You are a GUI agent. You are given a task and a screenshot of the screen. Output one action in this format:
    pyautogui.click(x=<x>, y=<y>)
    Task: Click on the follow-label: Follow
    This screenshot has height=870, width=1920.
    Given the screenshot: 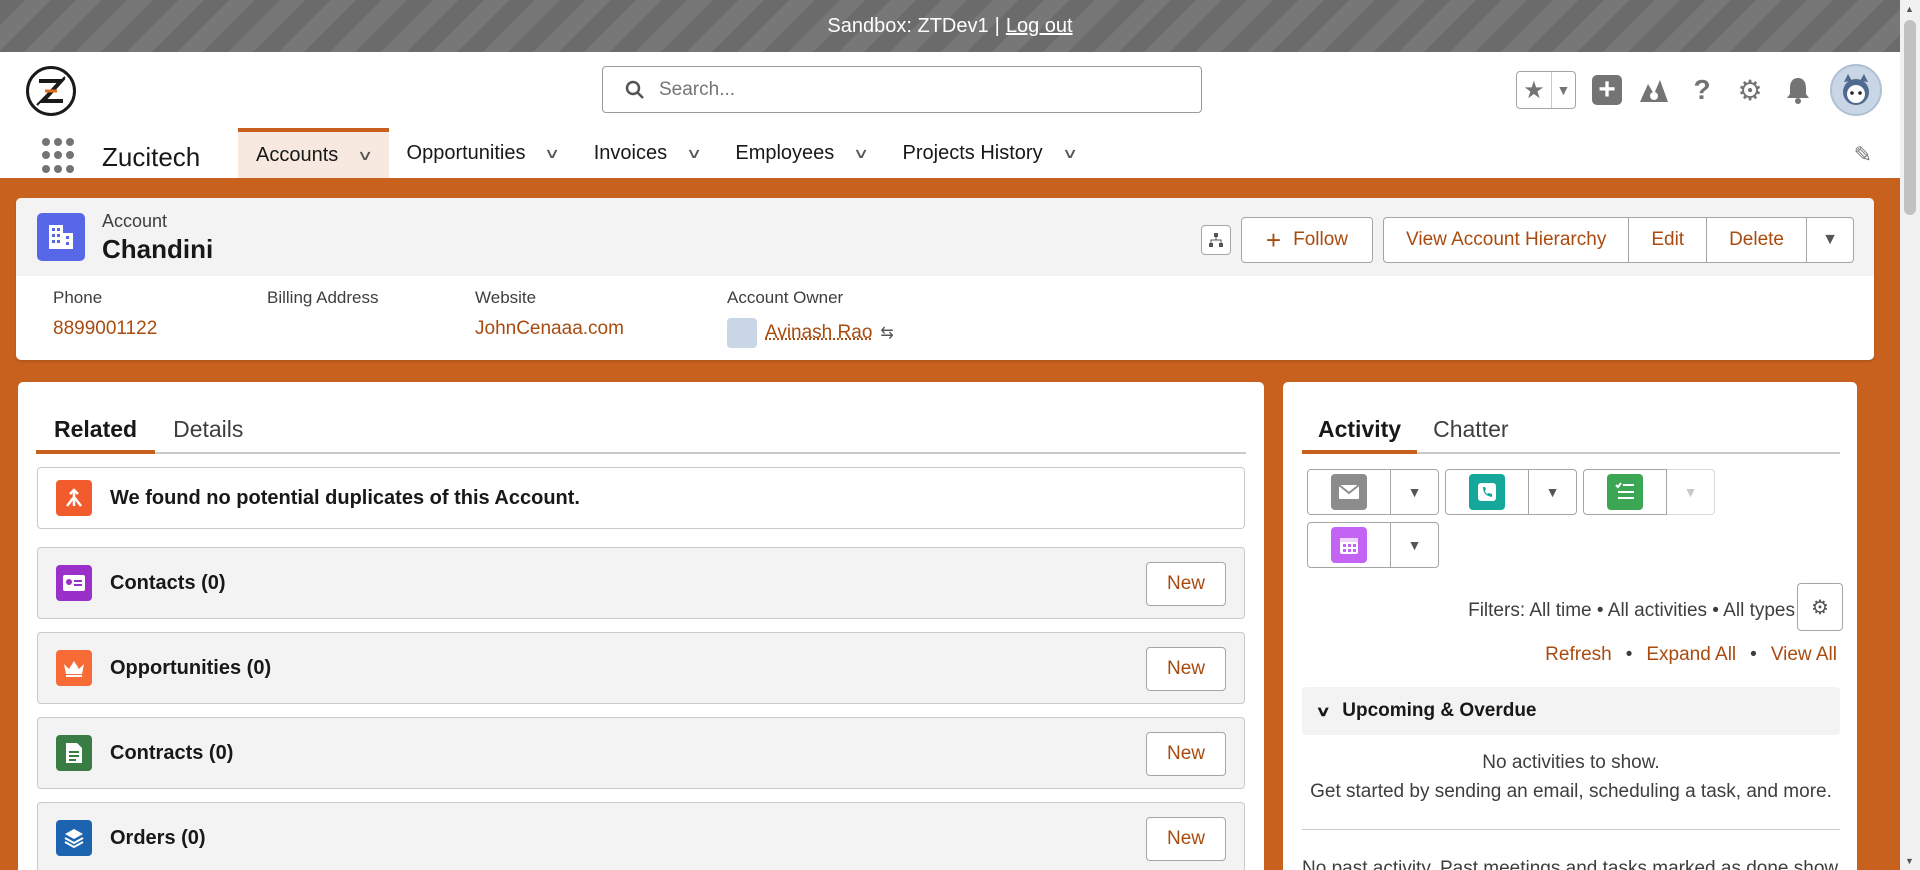 What is the action you would take?
    pyautogui.click(x=1321, y=239)
    